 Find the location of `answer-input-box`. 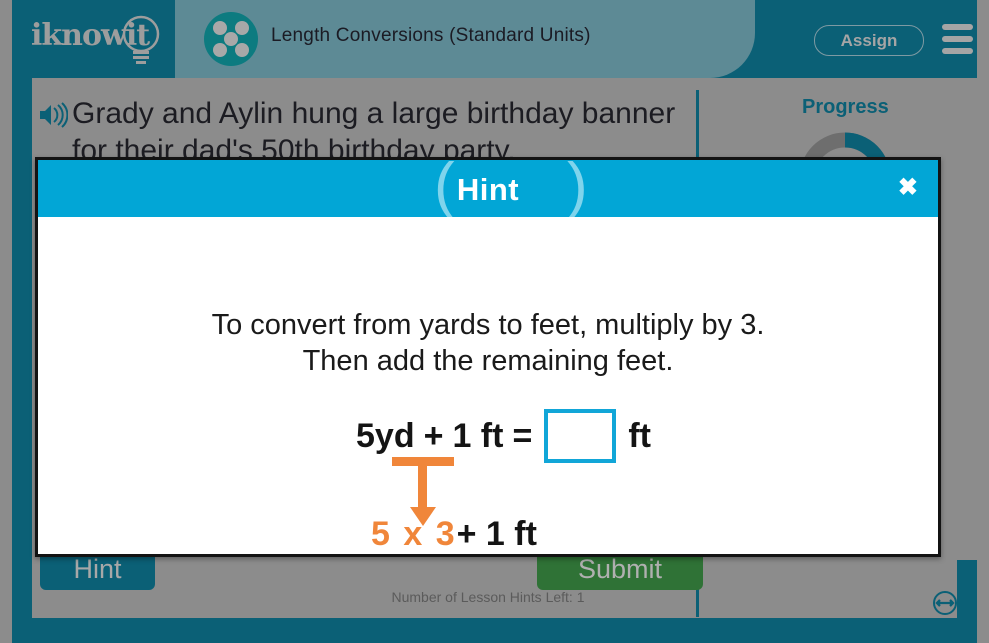

answer-input-box is located at coordinates (580, 436).